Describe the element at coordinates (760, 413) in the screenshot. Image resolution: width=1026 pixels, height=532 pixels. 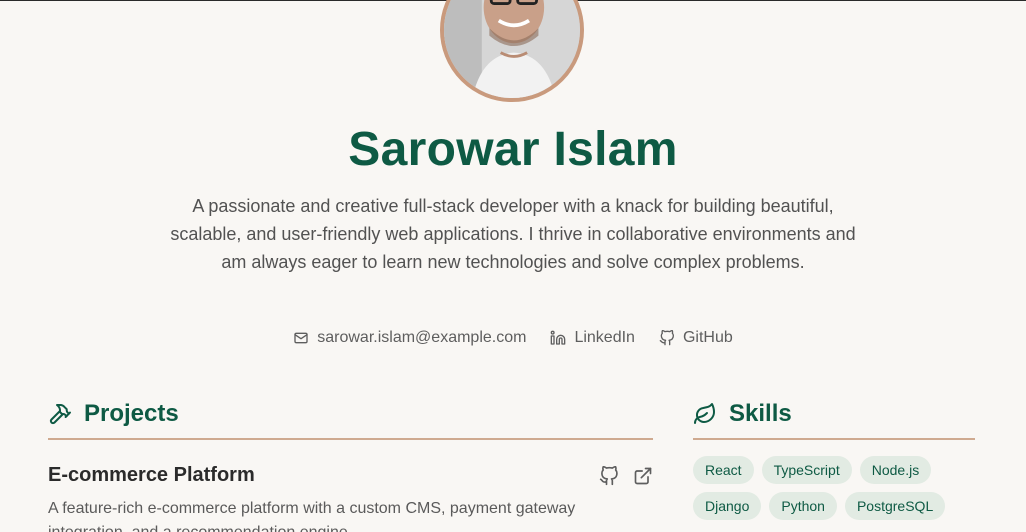
I see `skills-title: Skills` at that location.